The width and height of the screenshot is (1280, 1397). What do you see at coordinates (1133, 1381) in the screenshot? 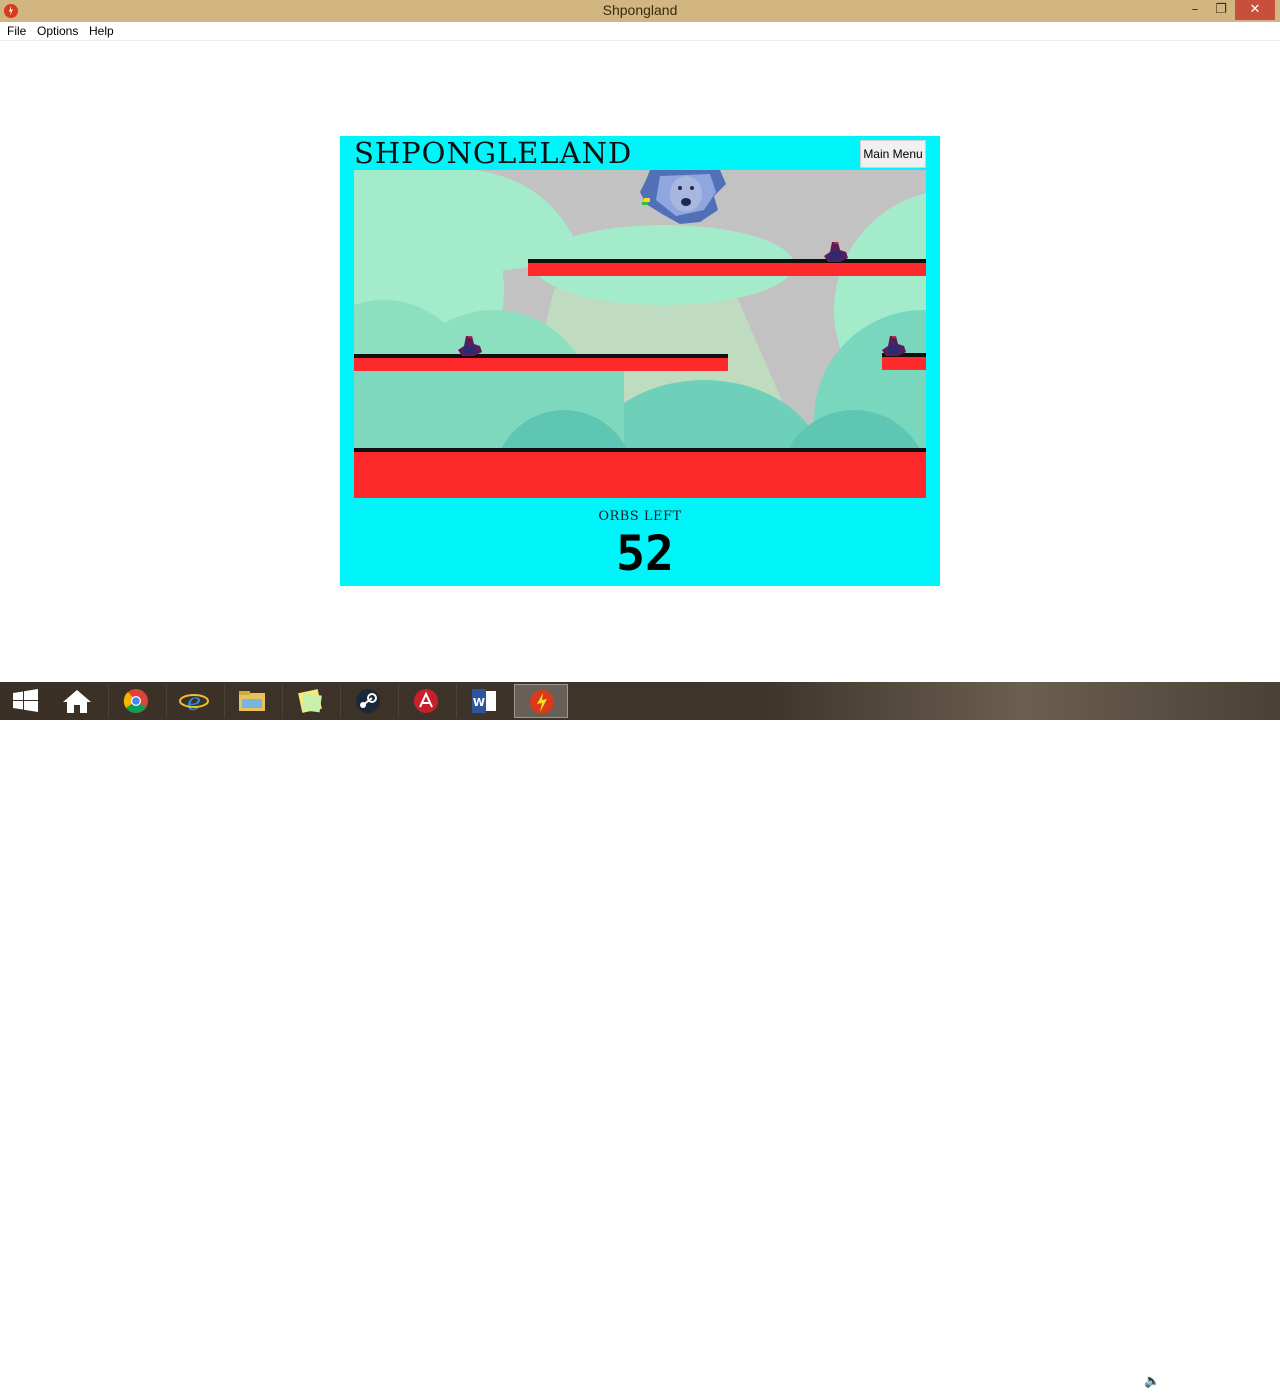
I see `network-icon: ▮` at bounding box center [1133, 1381].